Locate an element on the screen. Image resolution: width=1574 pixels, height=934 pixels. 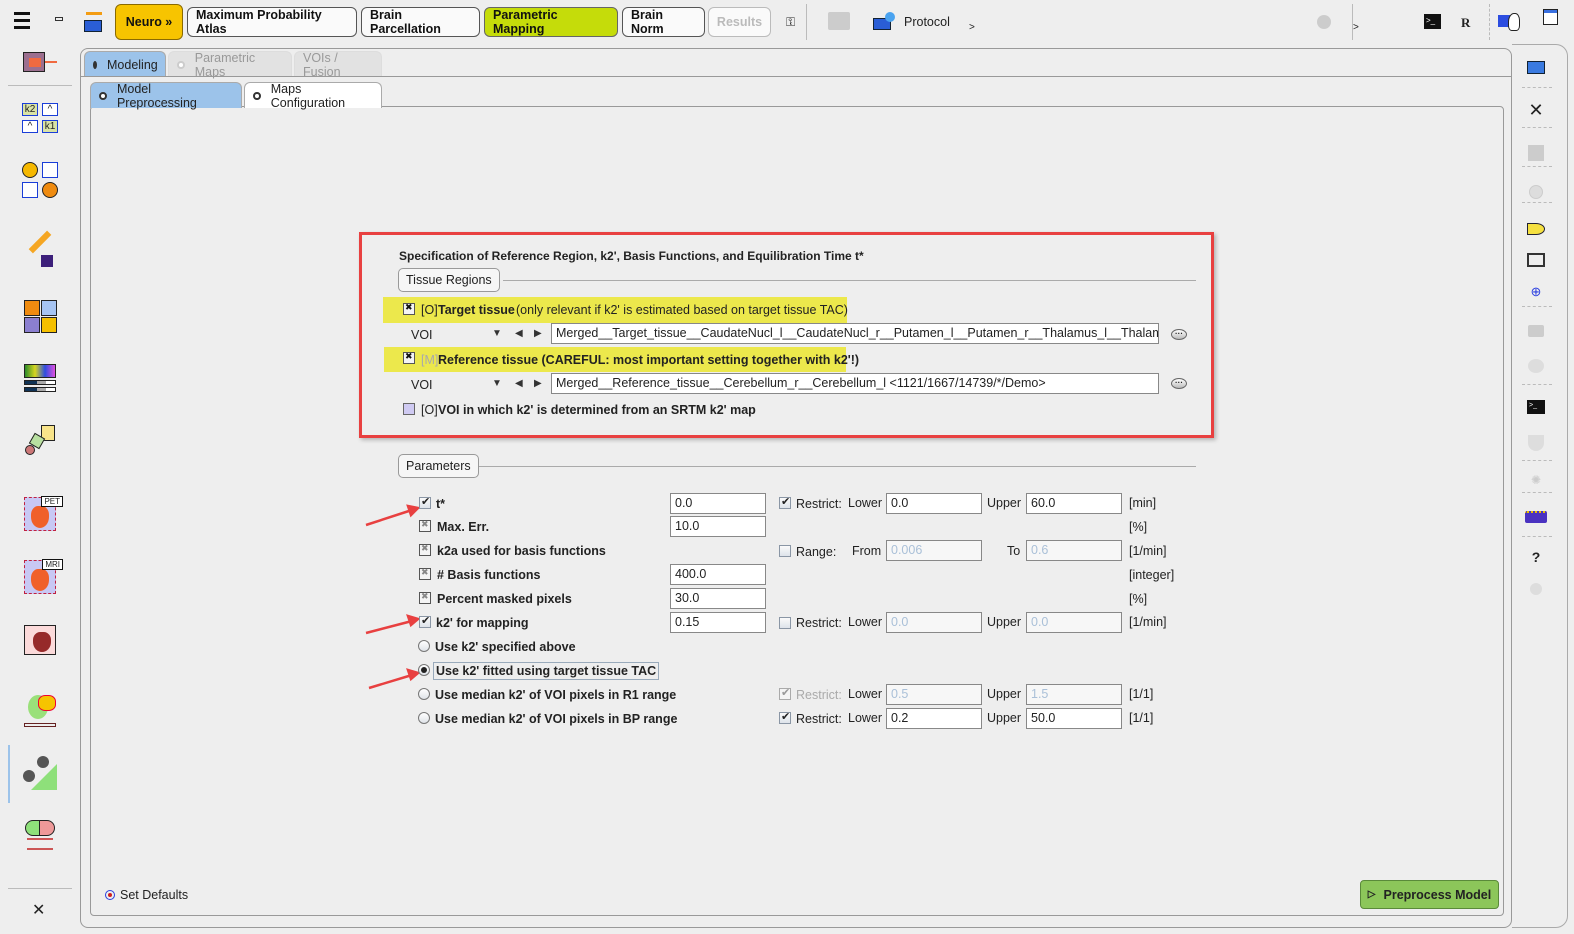
k2a-range-label: Range: is located at coordinates (816, 552).